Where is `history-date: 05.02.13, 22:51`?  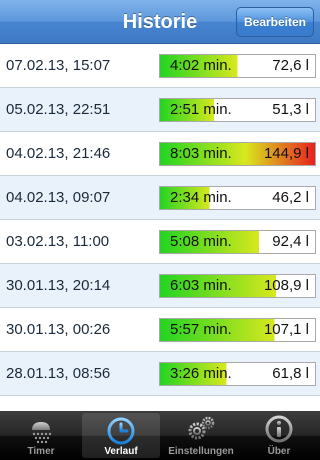
history-date: 05.02.13, 22:51 is located at coordinates (58, 109).